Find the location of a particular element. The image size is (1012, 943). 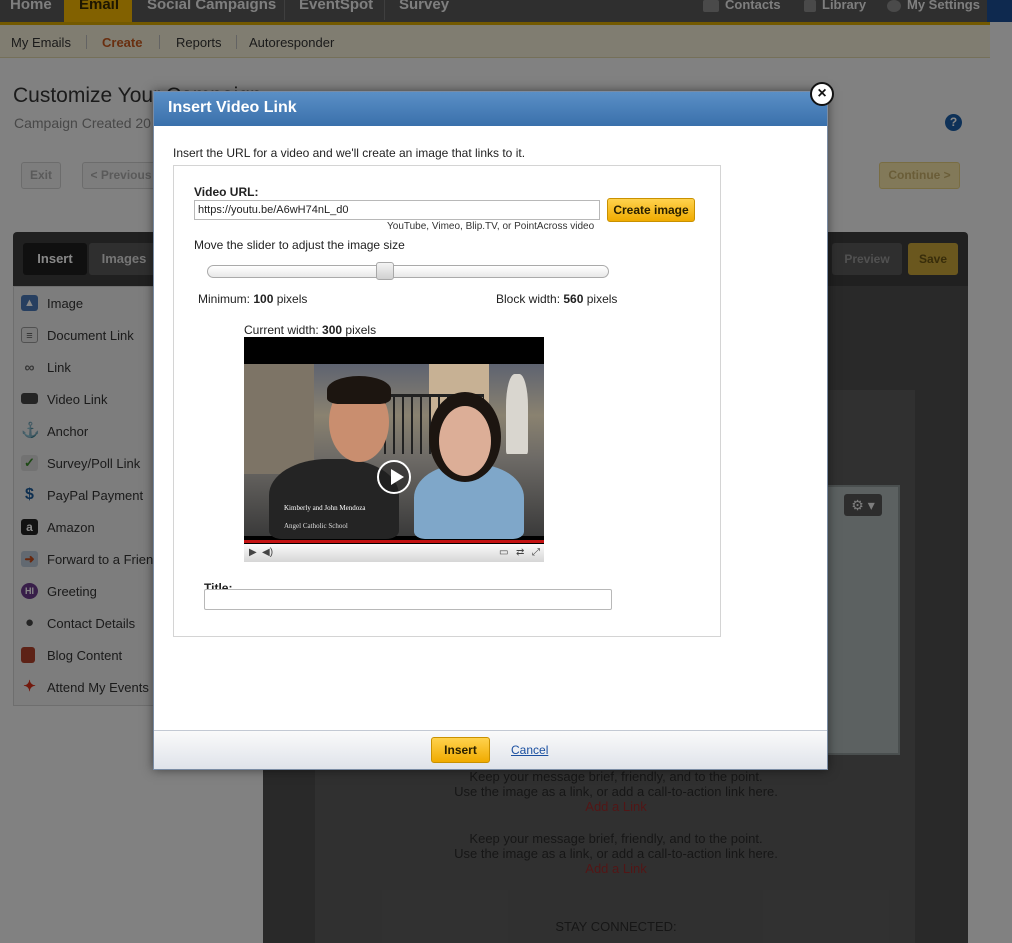

block-value: 560 is located at coordinates (573, 299).